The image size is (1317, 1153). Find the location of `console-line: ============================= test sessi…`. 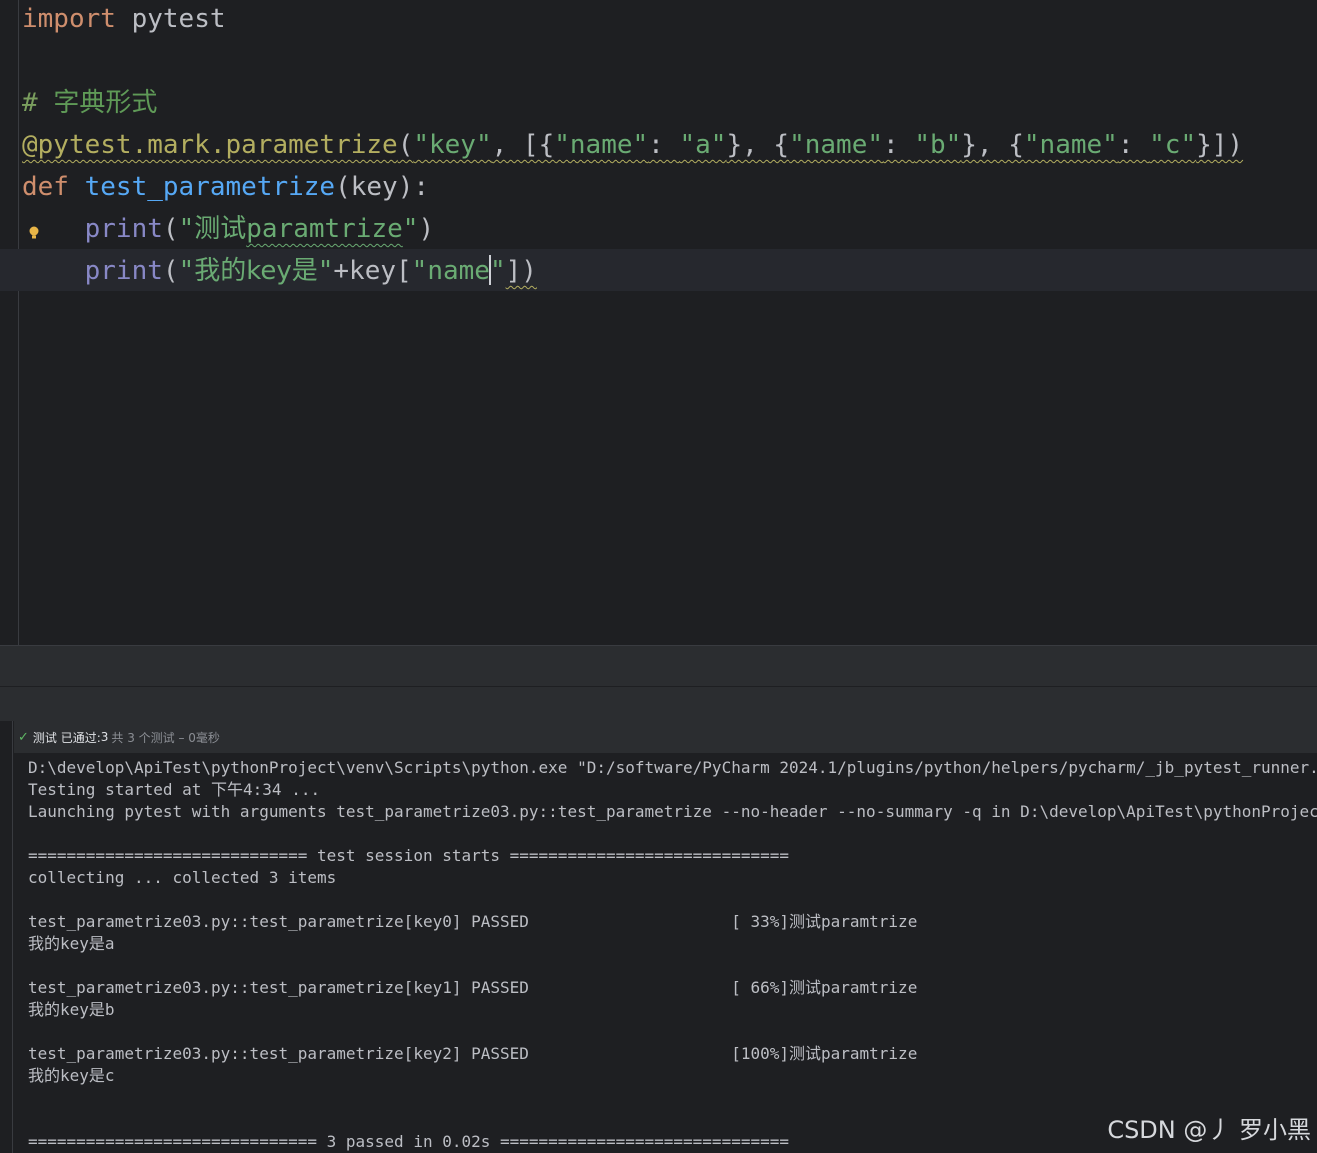

console-line: ============================= test sessi… is located at coordinates (408, 855).